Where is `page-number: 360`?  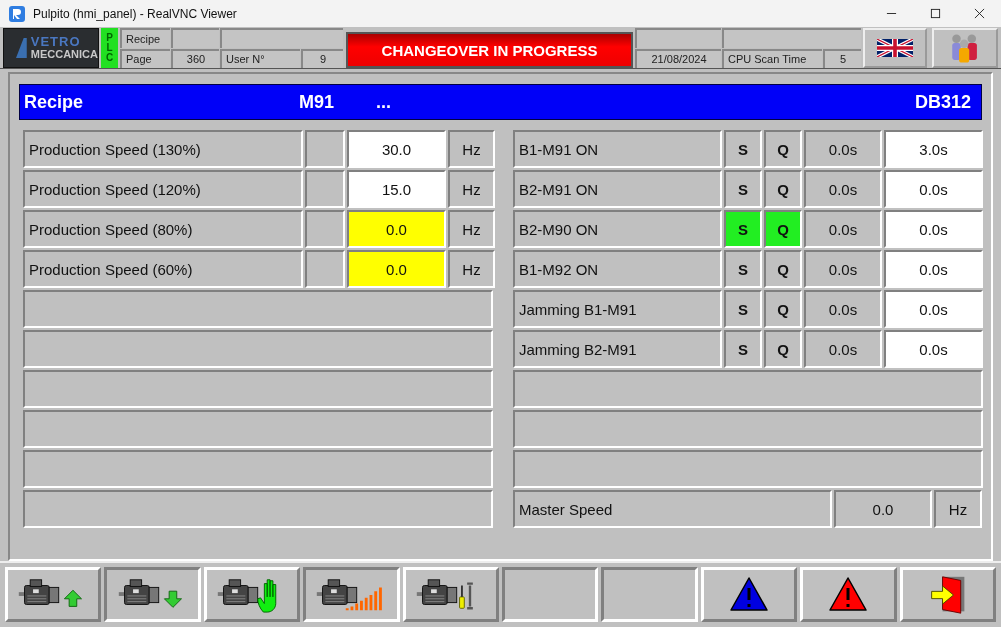 page-number: 360 is located at coordinates (195, 58).